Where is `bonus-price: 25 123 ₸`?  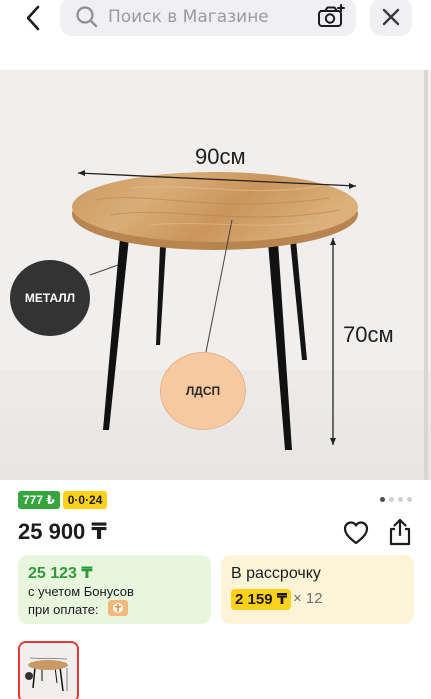 bonus-price: 25 123 ₸ is located at coordinates (60, 573).